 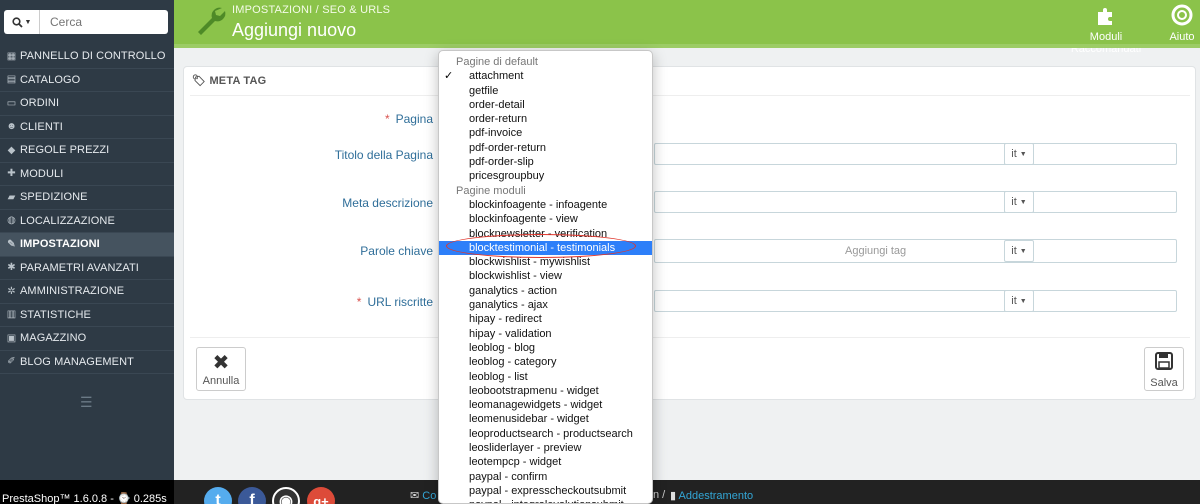 What do you see at coordinates (311, 10) in the screenshot?
I see `breadcrumb: IMPOSTAZIONI / SEO & URLS` at bounding box center [311, 10].